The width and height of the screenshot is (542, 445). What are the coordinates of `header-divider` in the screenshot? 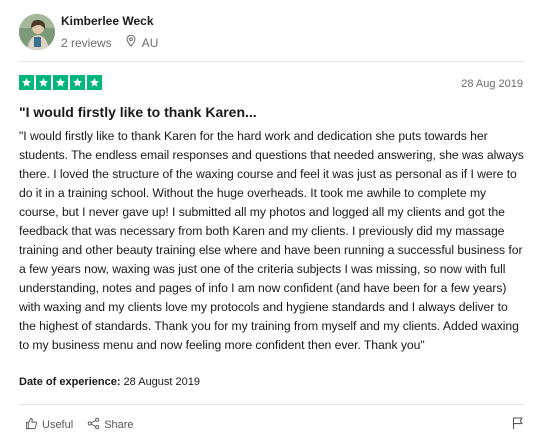 It's located at (271, 61).